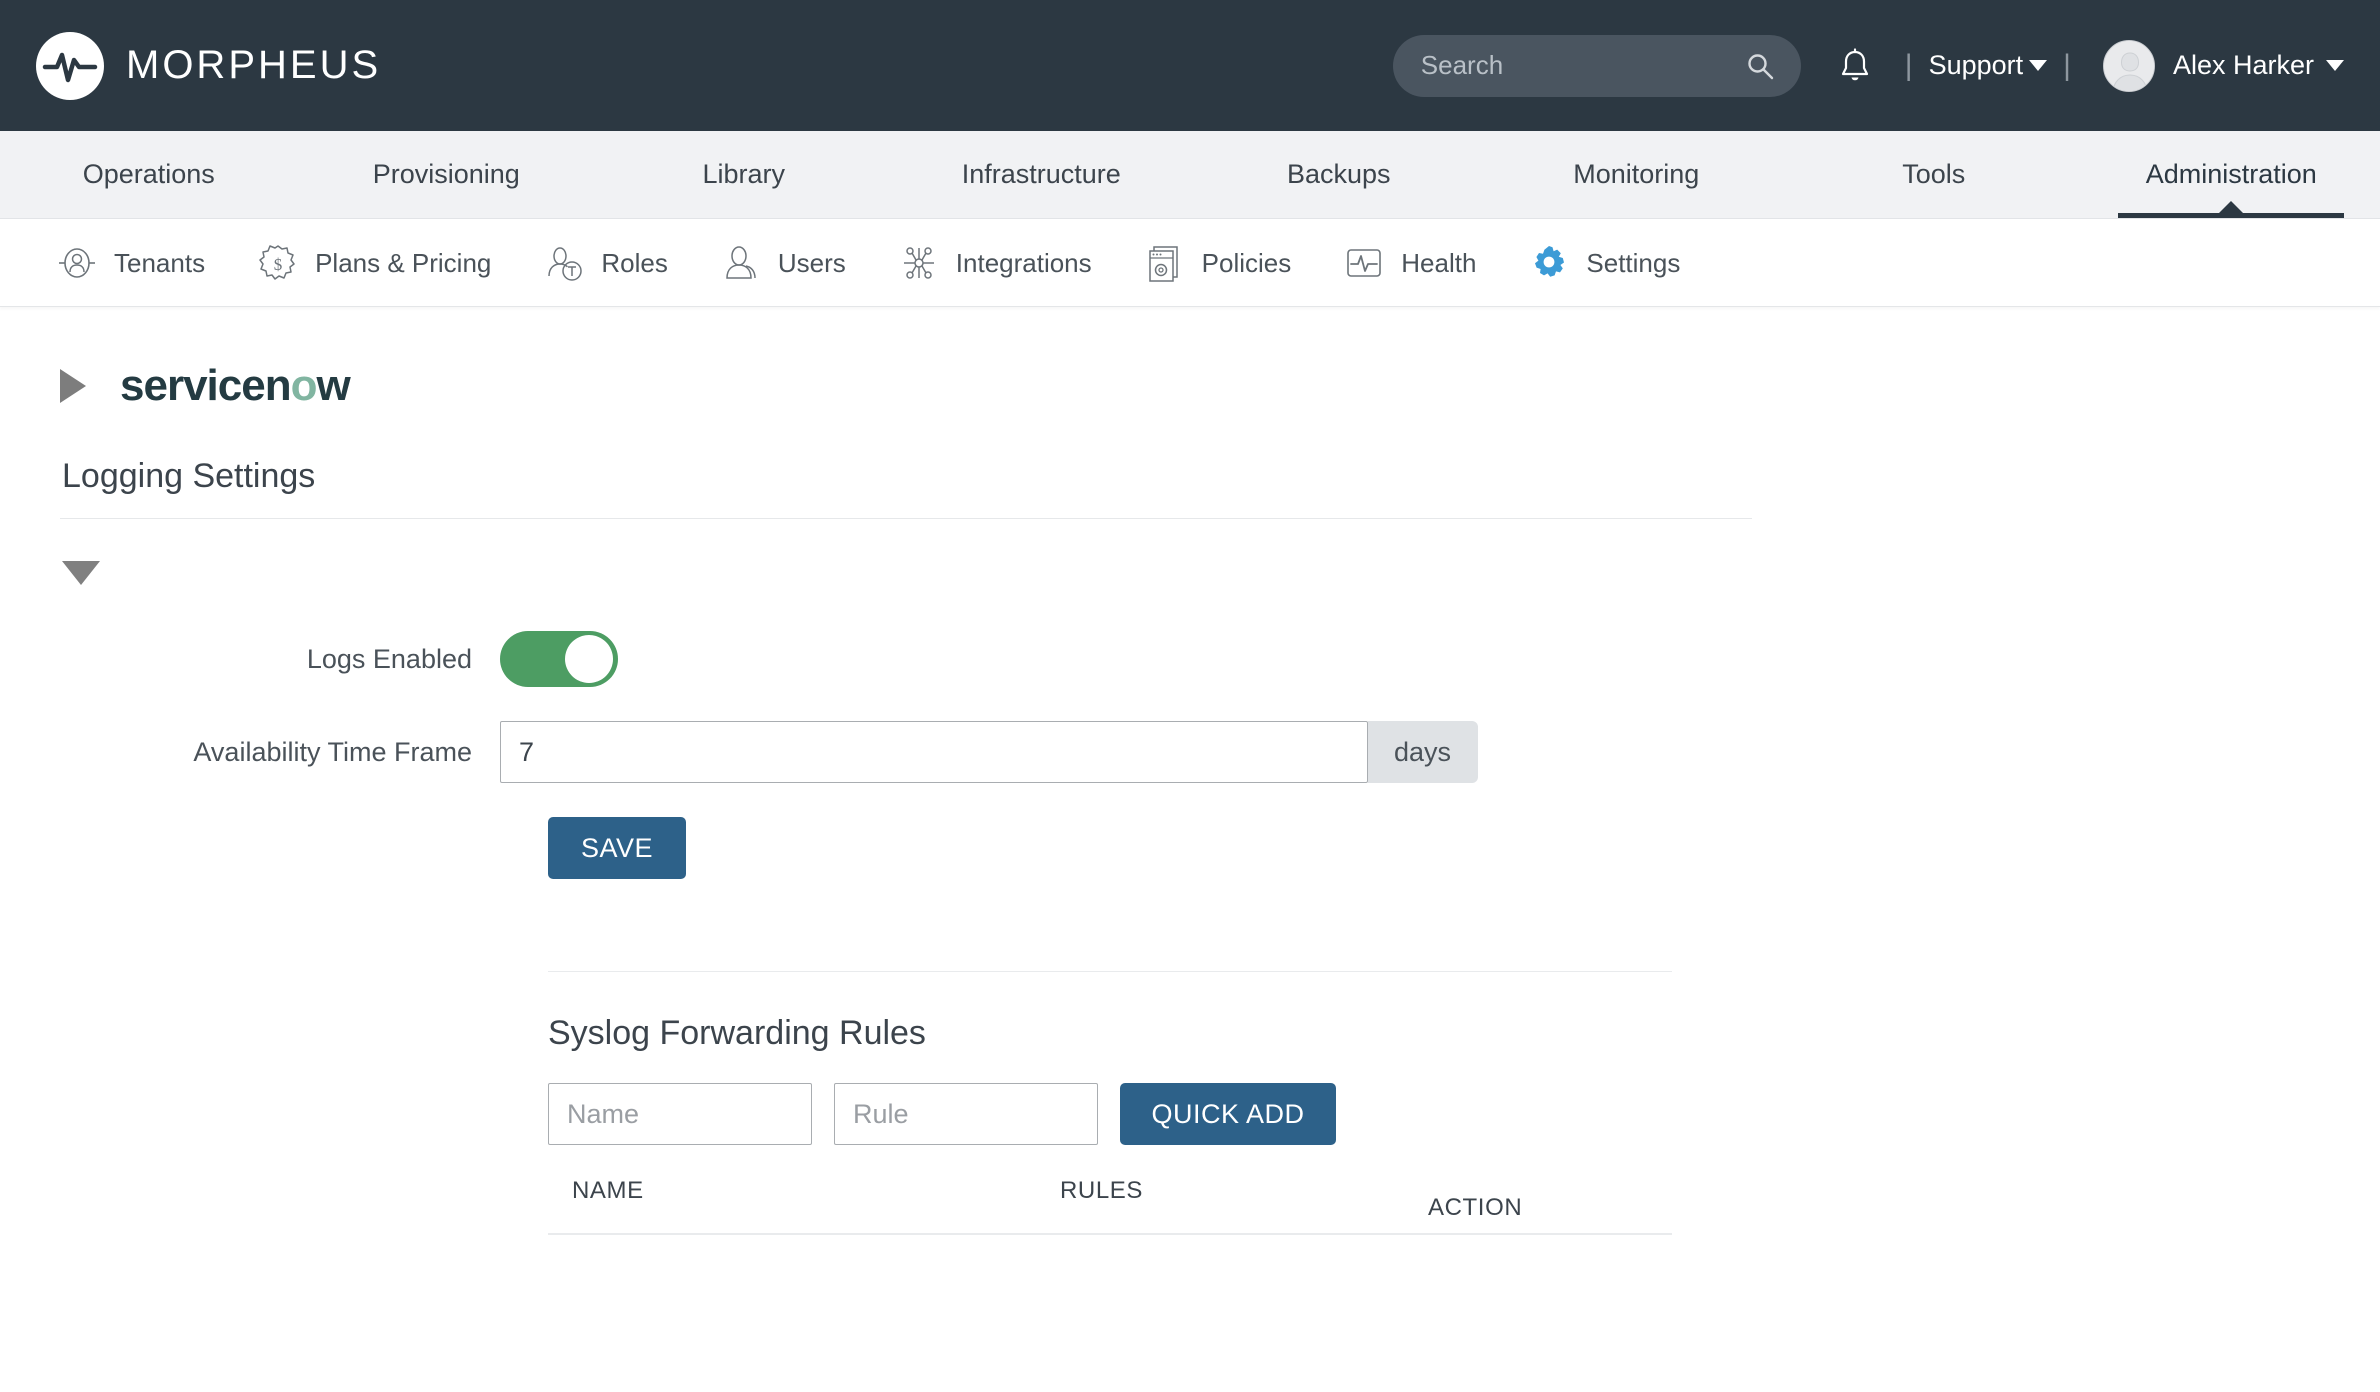  What do you see at coordinates (634, 262) in the screenshot?
I see `sub-nav-label: Roles` at bounding box center [634, 262].